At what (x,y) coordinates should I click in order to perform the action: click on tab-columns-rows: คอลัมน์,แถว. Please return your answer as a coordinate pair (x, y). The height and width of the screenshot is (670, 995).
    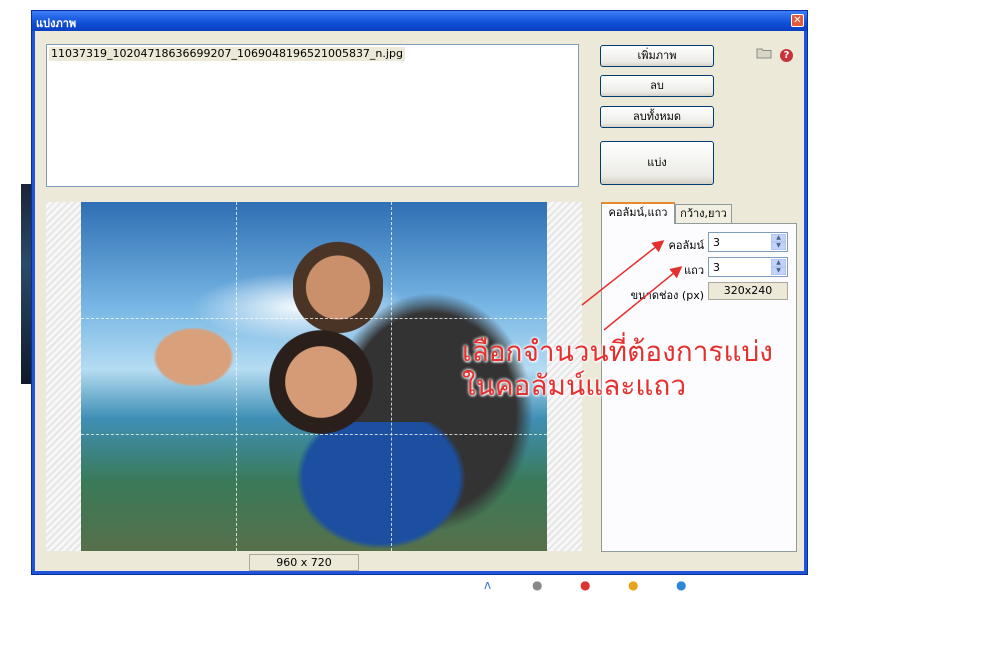
    Looking at the image, I should click on (638, 213).